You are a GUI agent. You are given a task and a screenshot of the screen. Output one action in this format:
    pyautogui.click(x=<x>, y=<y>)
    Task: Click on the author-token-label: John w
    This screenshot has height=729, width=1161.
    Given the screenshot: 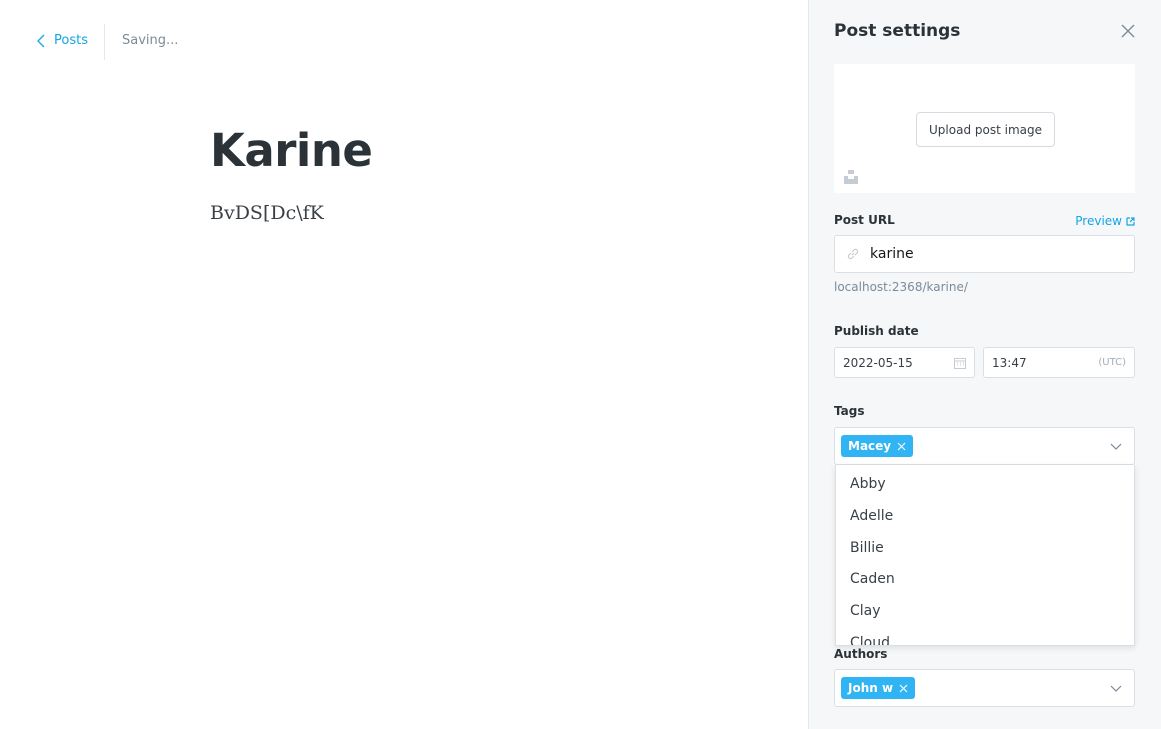 What is the action you would take?
    pyautogui.click(x=871, y=688)
    